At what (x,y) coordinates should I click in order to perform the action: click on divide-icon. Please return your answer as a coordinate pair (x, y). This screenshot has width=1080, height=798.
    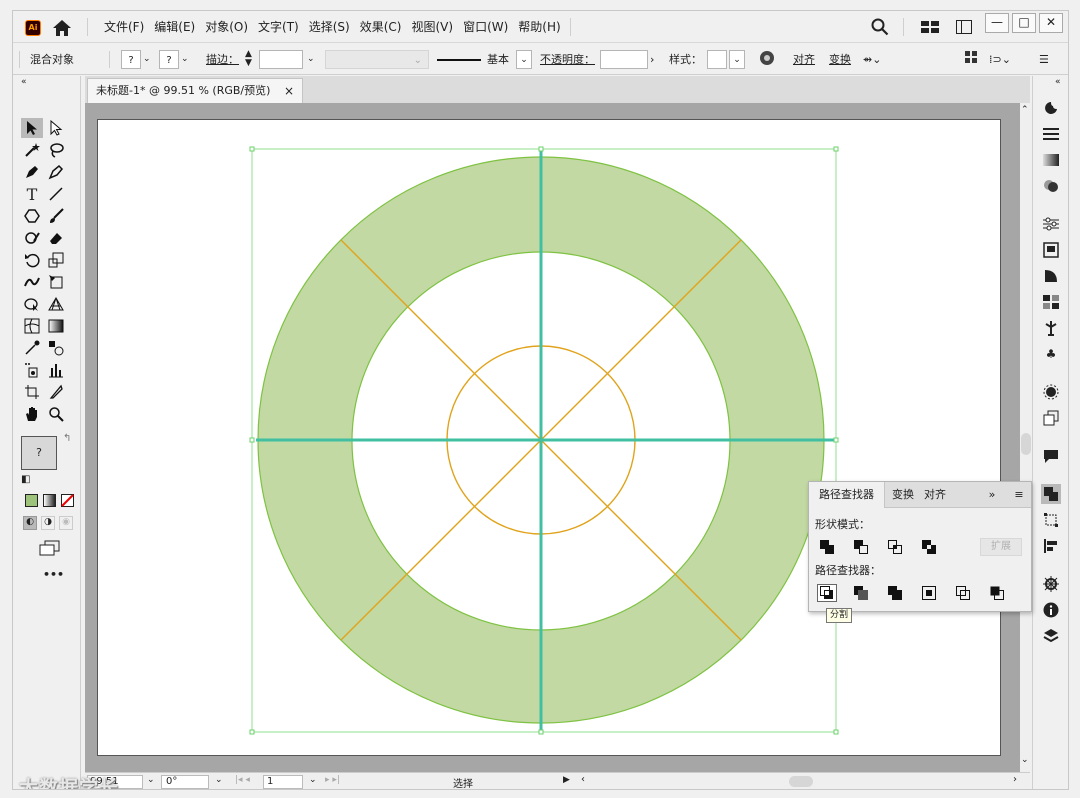
    Looking at the image, I should click on (827, 593).